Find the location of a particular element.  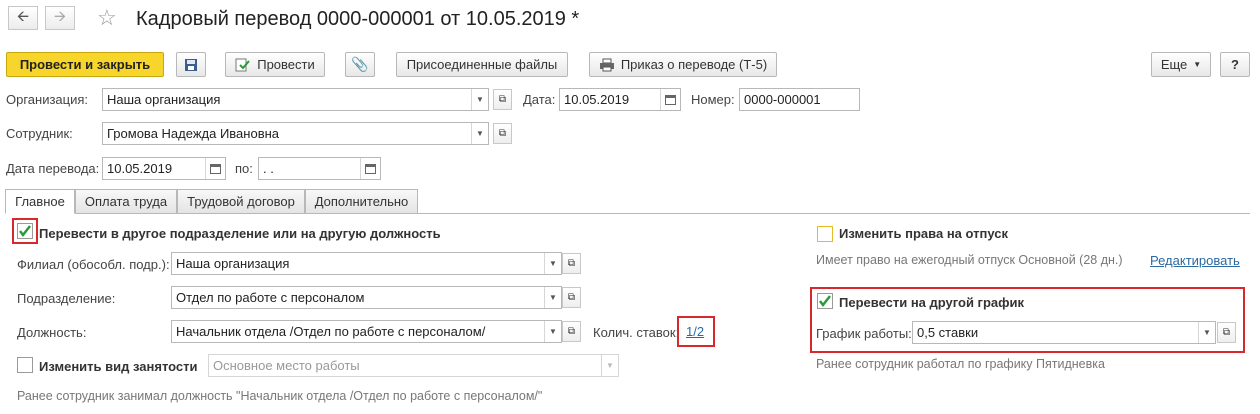

transfer-date-field: 10.05.2019 is located at coordinates (164, 168).